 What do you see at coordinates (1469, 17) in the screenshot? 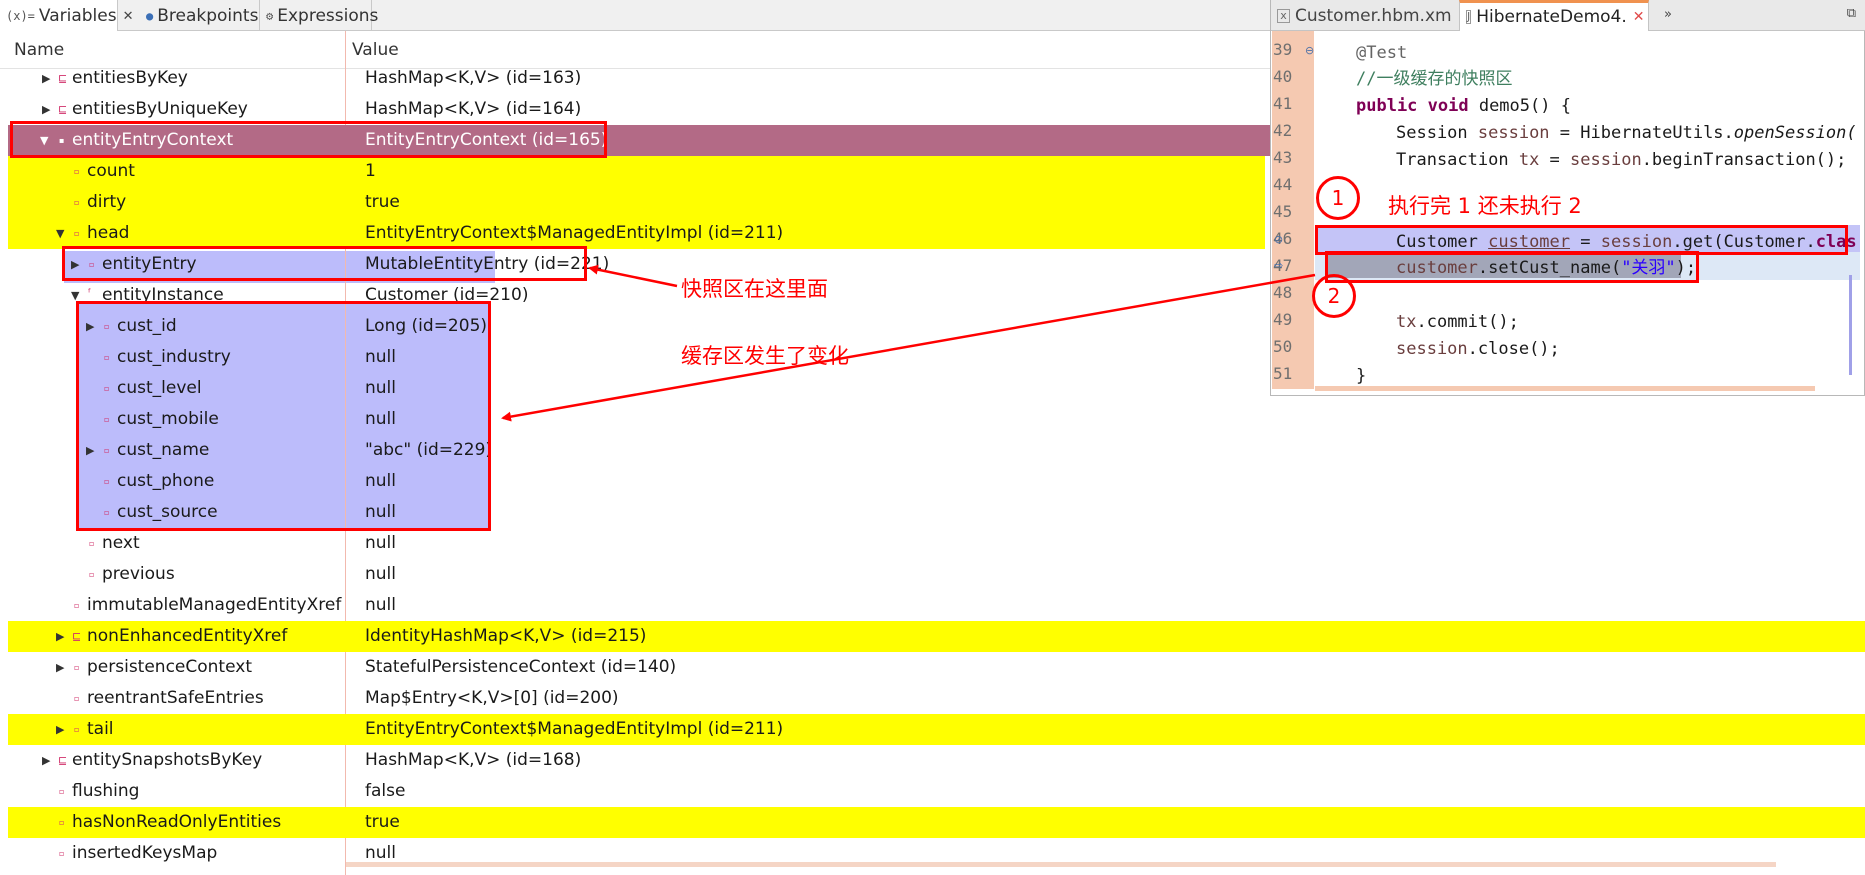
I see `java-file-icon: J` at bounding box center [1469, 17].